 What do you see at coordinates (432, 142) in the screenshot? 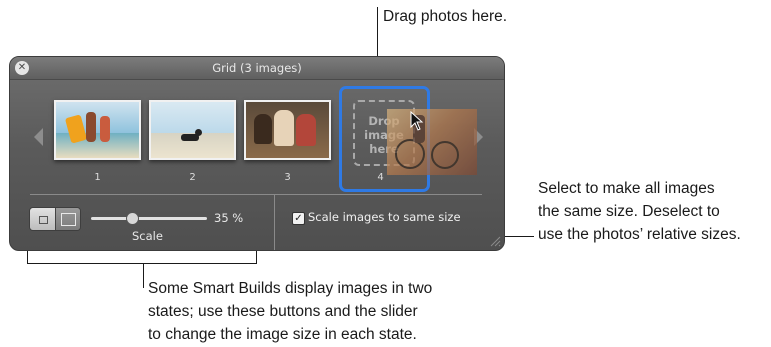
I see `dragged-photo` at bounding box center [432, 142].